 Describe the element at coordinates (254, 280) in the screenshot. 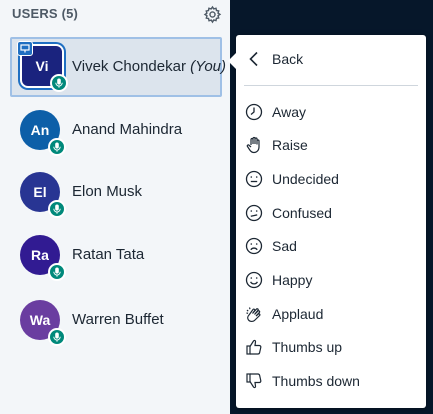

I see `happy-face-icon` at that location.